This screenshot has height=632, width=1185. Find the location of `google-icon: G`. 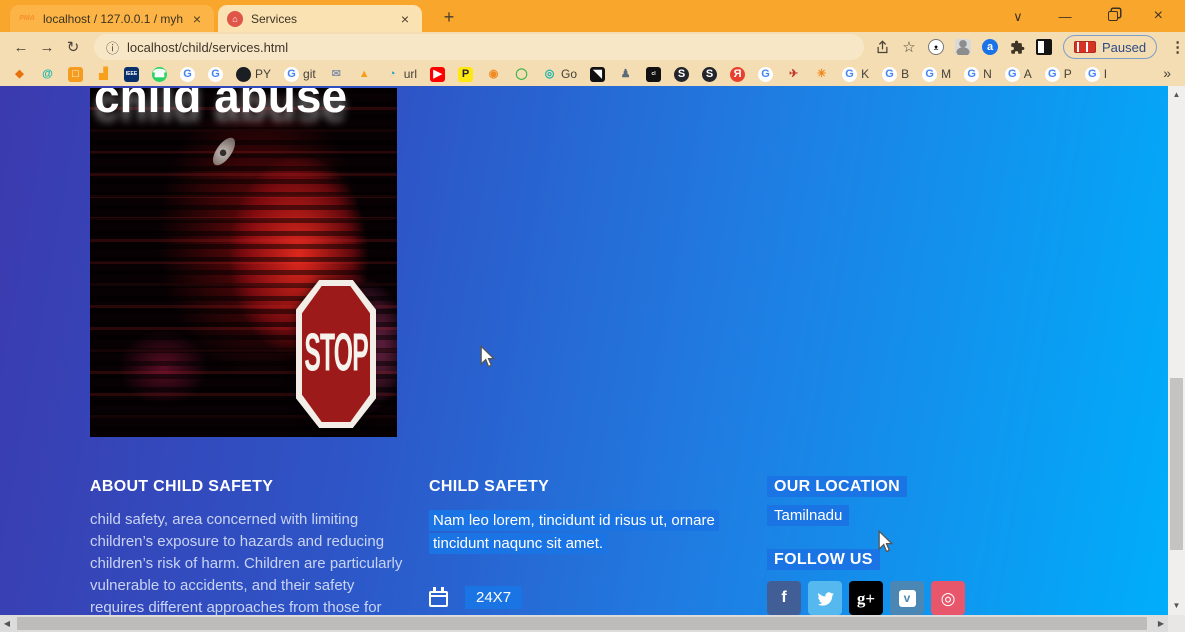

google-icon: G is located at coordinates (187, 74).